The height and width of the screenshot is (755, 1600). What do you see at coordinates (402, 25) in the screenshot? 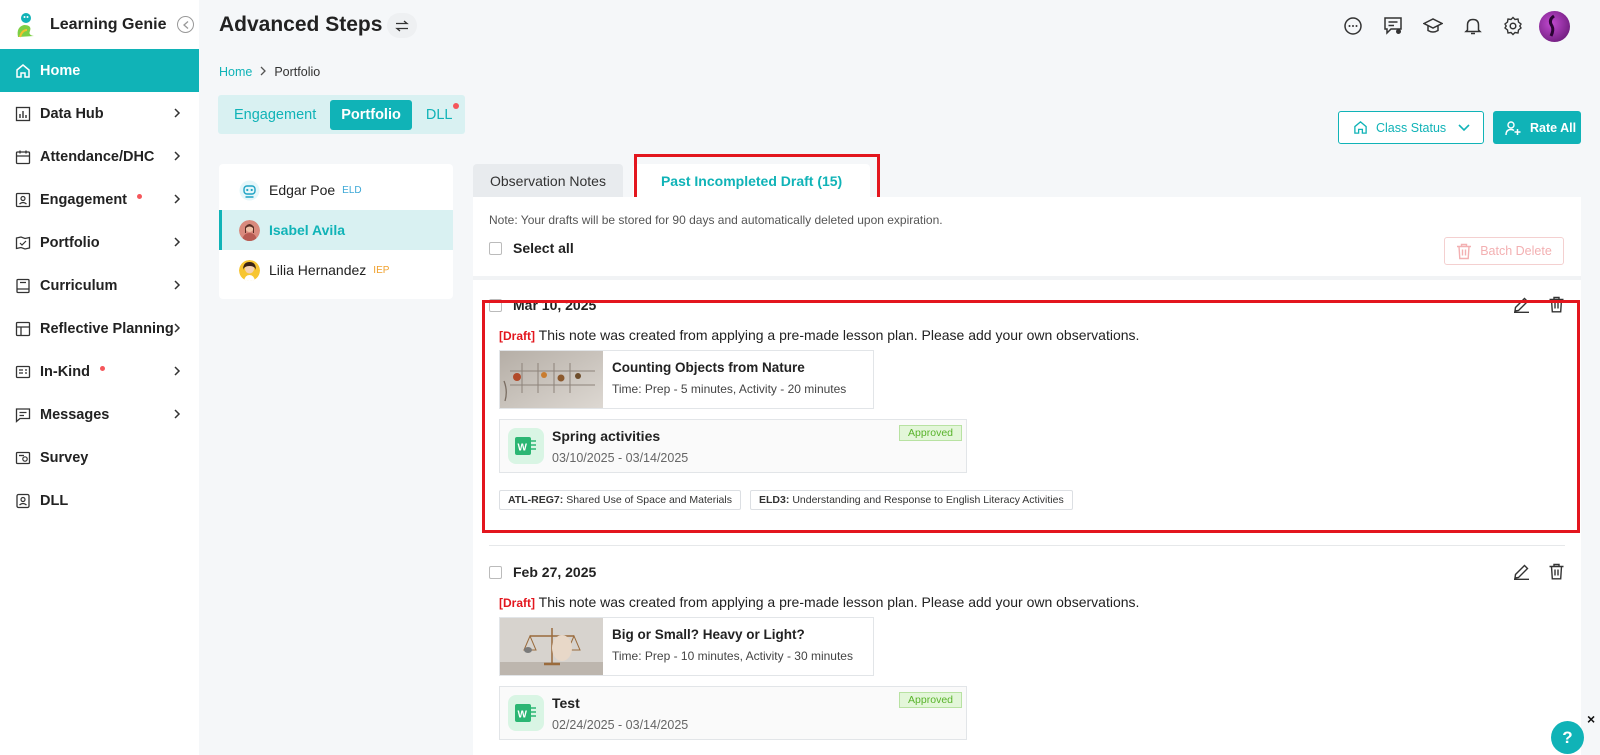
I see `switch-class-button` at bounding box center [402, 25].